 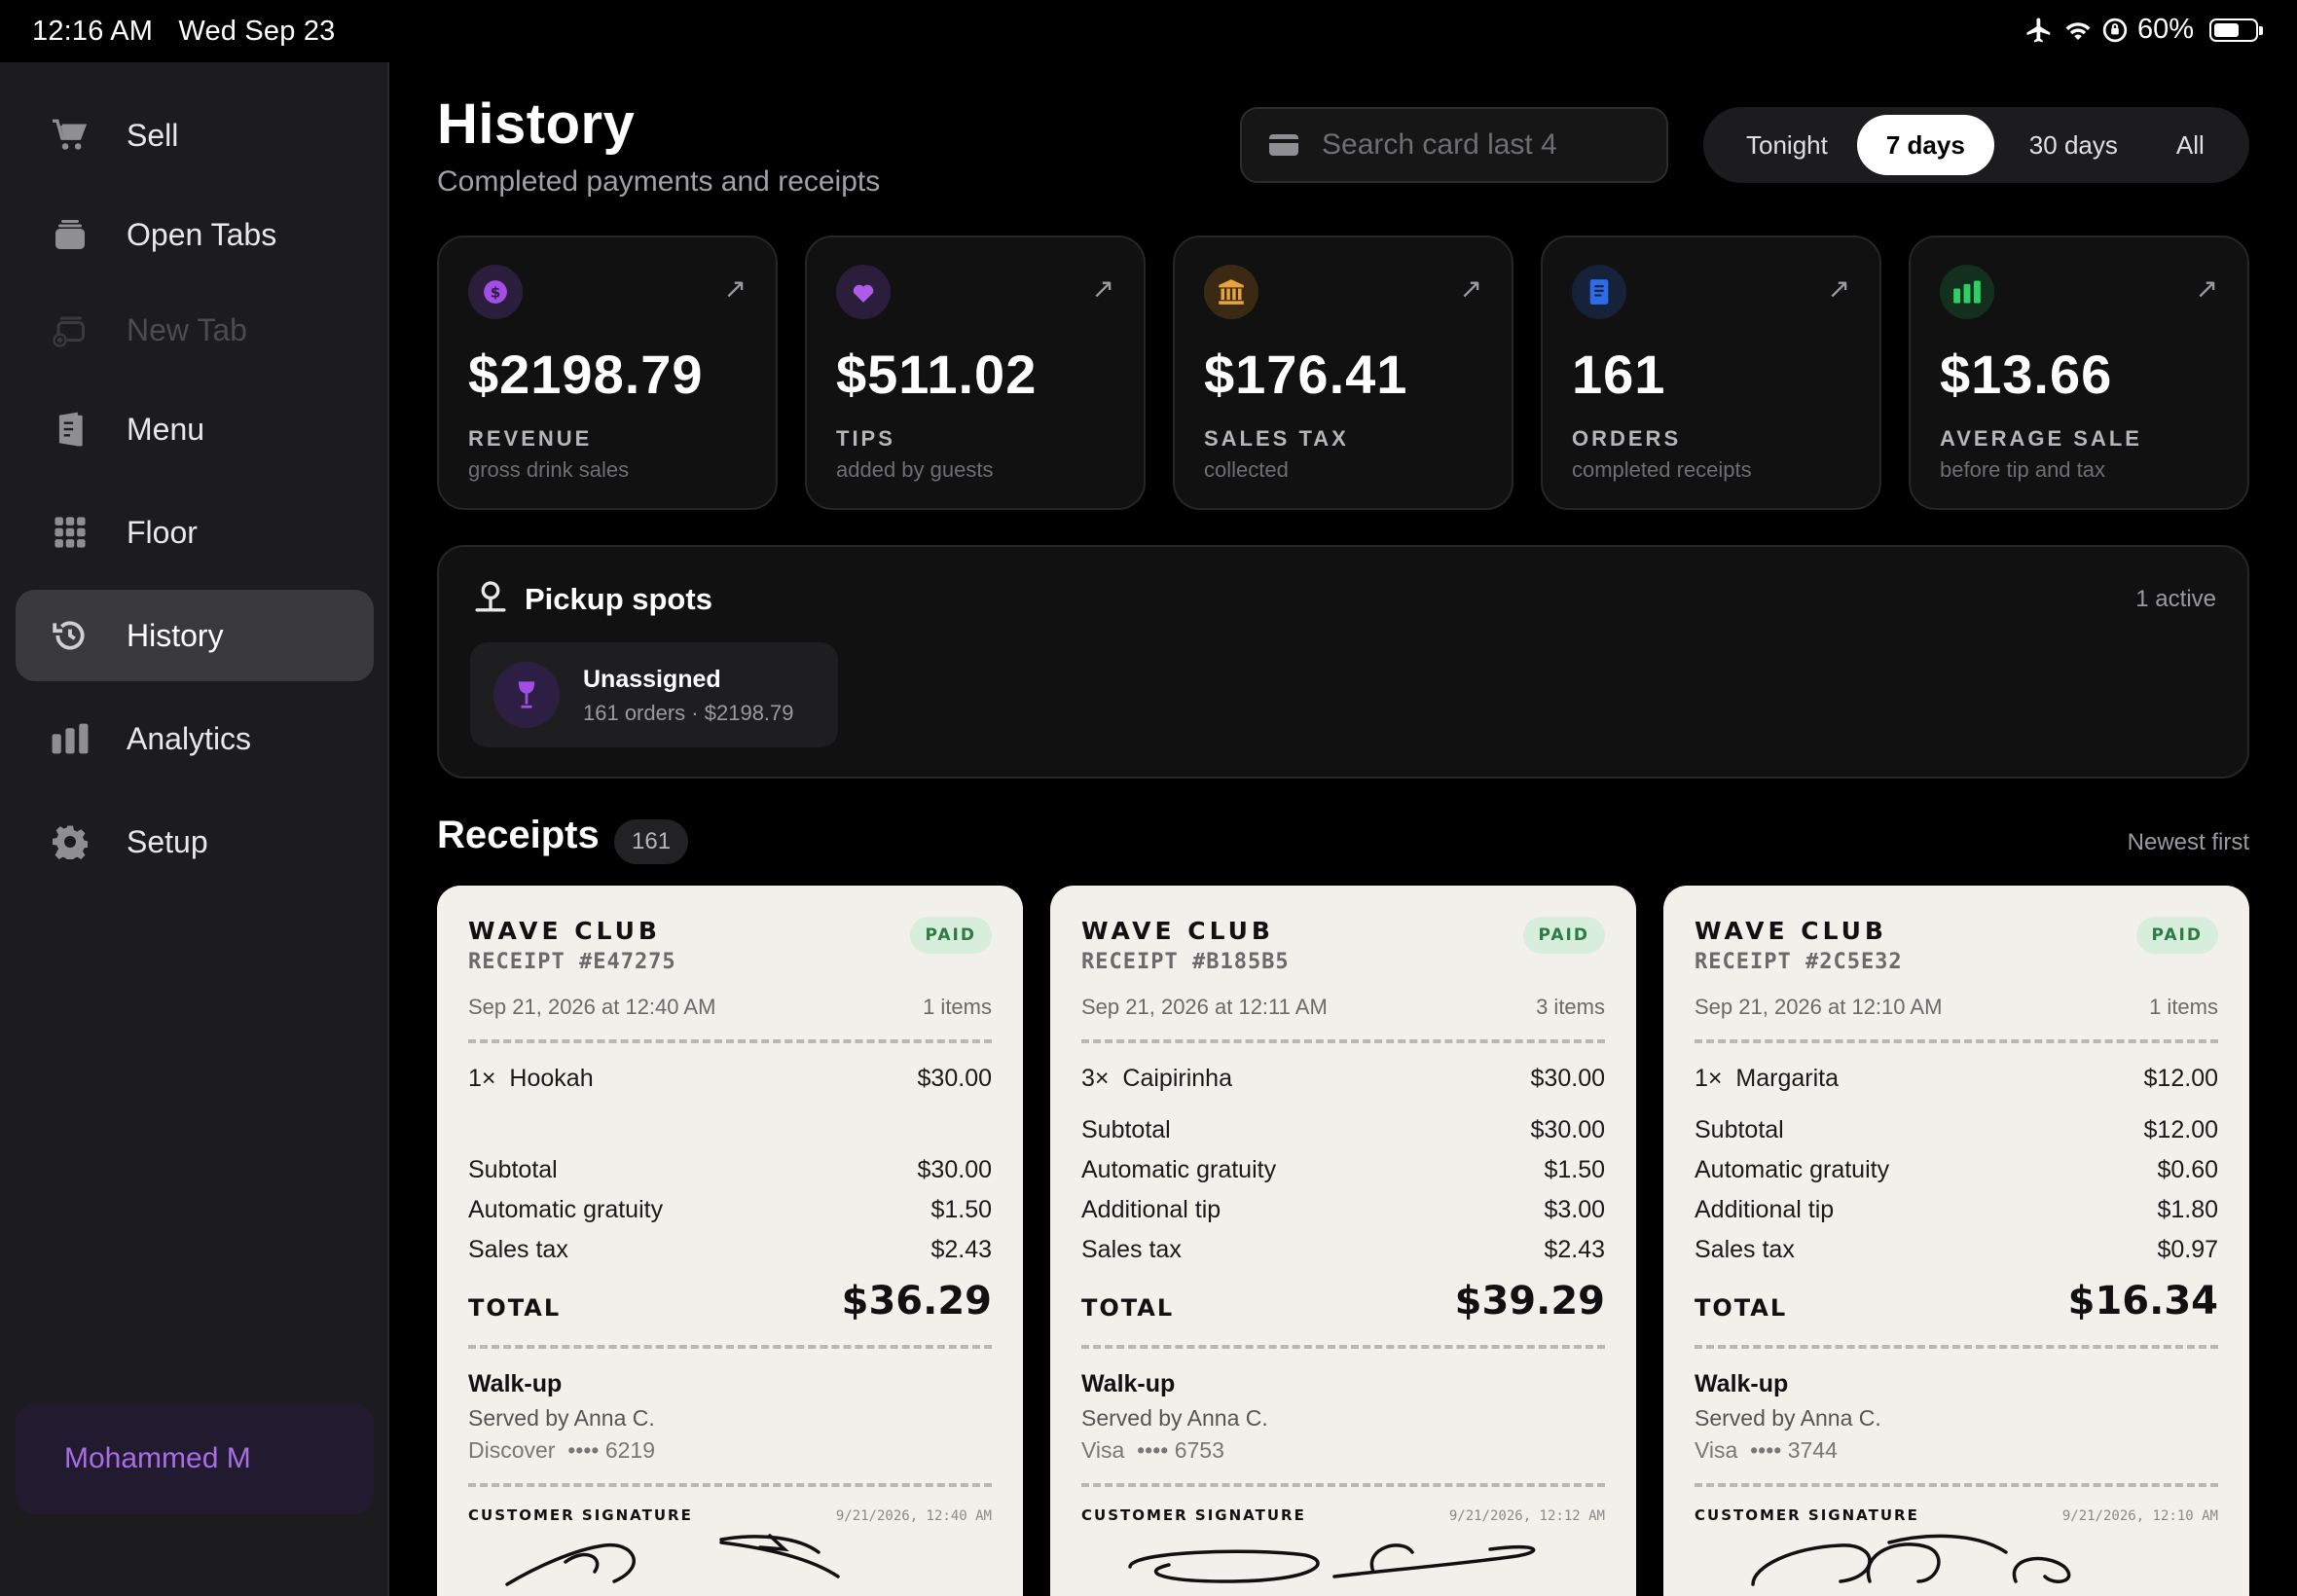 What do you see at coordinates (518, 835) in the screenshot?
I see `receipts-title: Receipts` at bounding box center [518, 835].